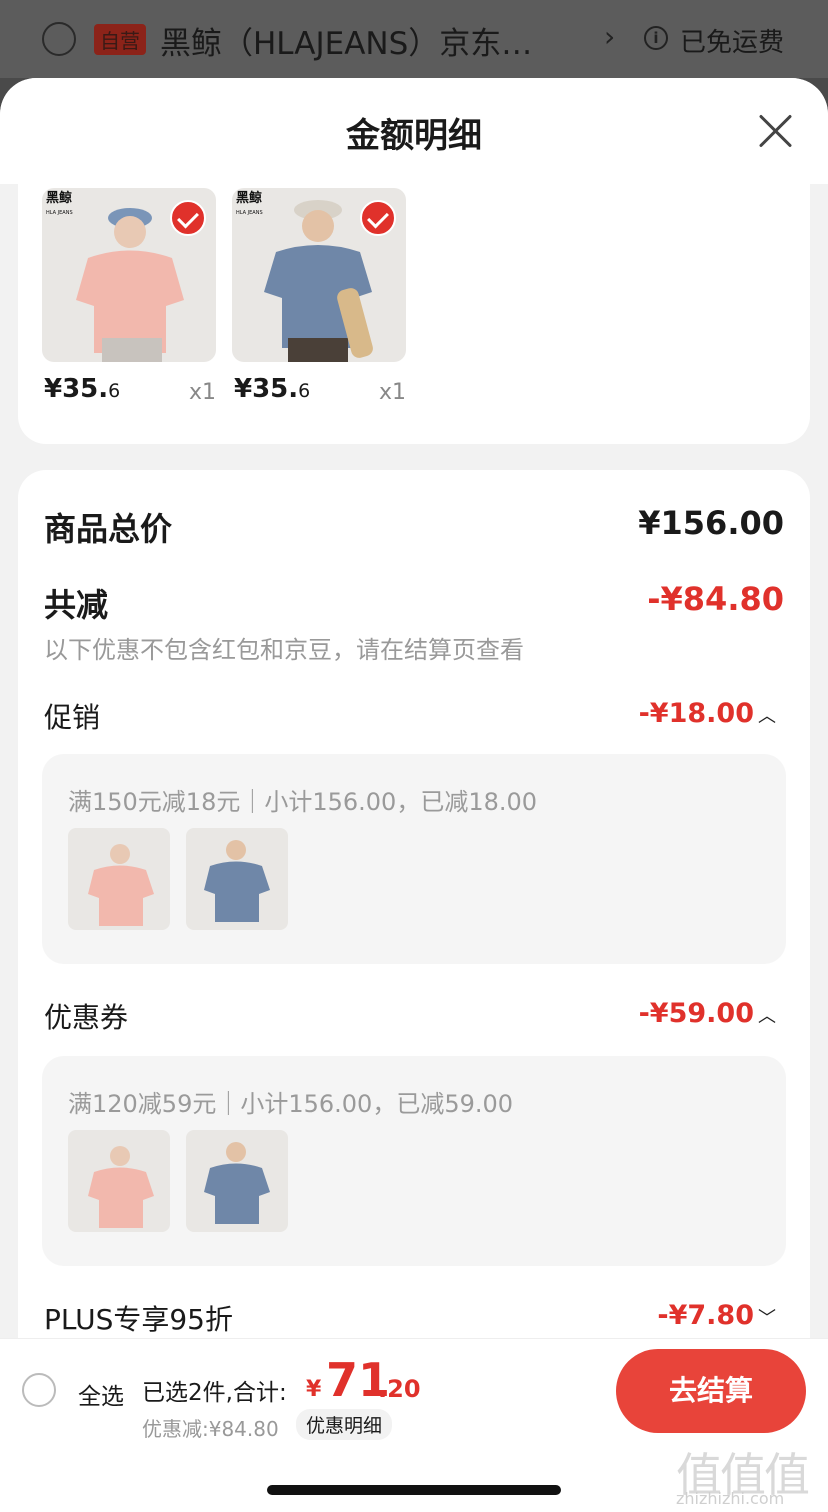 This screenshot has width=828, height=1512. Describe the element at coordinates (76, 605) in the screenshot. I see `total-reduction-label: 共减` at that location.